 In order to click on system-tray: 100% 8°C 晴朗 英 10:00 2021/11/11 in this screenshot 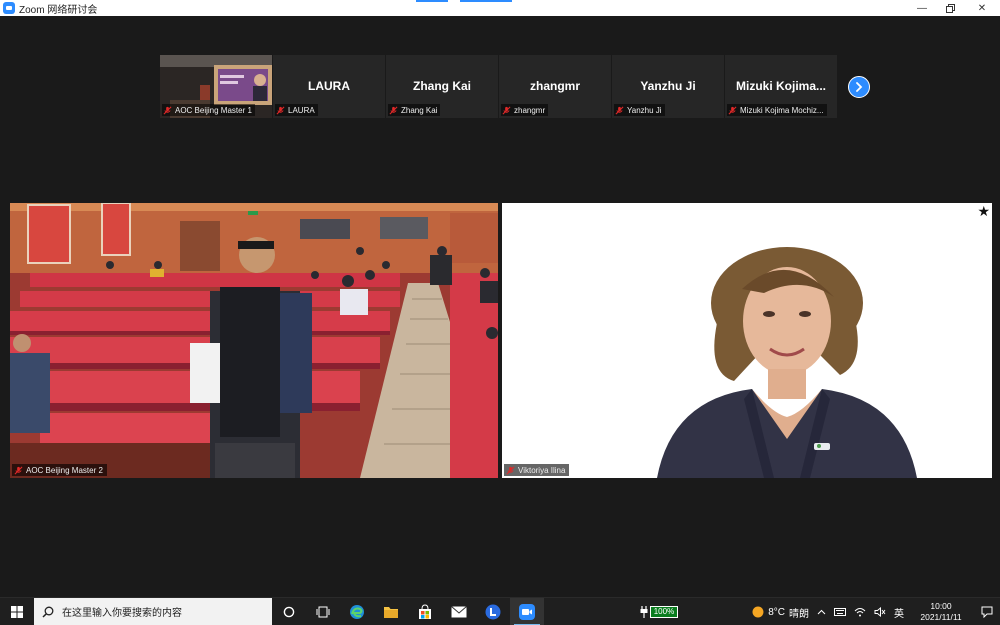, I will do `click(820, 611)`.